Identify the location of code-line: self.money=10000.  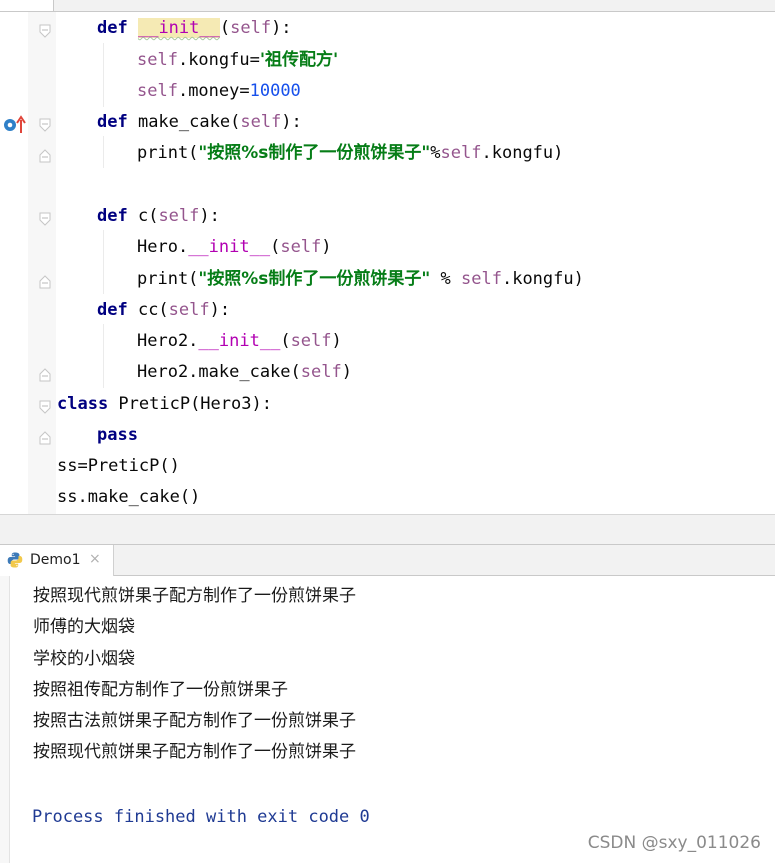
(387, 90).